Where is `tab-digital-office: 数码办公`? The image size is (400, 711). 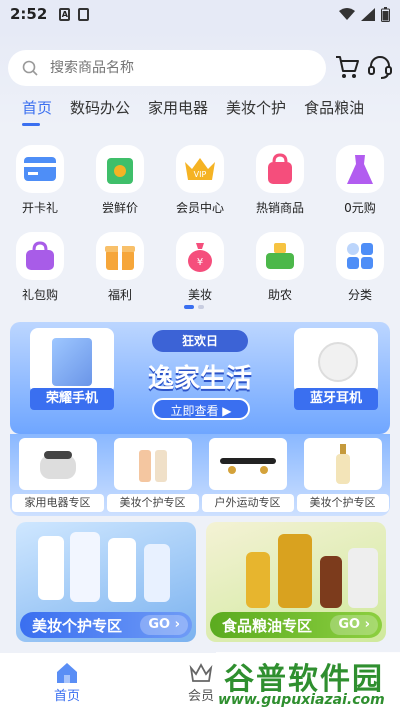
tab-digital-office: 数码办公 is located at coordinates (100, 111).